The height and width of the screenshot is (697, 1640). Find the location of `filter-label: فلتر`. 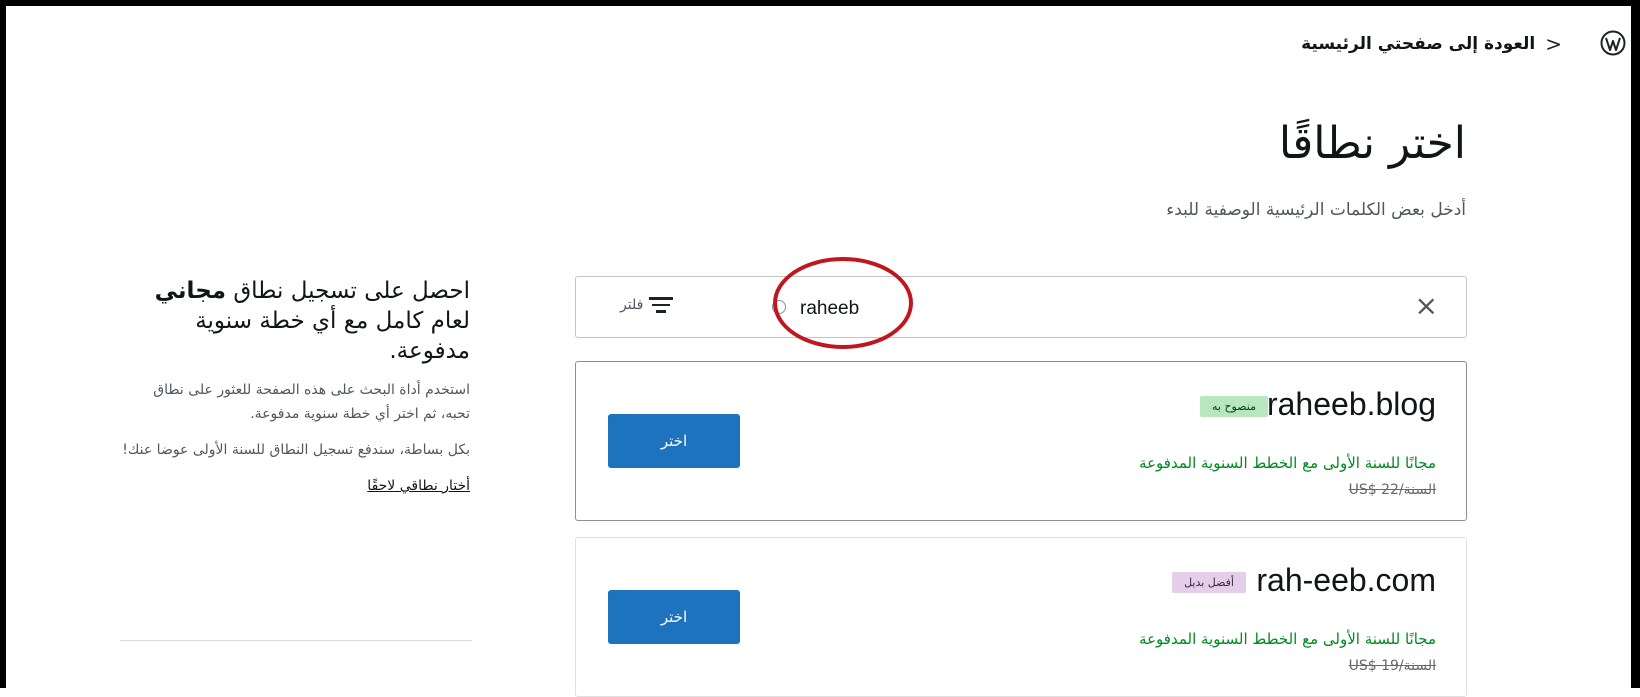

filter-label: فلتر is located at coordinates (632, 305).